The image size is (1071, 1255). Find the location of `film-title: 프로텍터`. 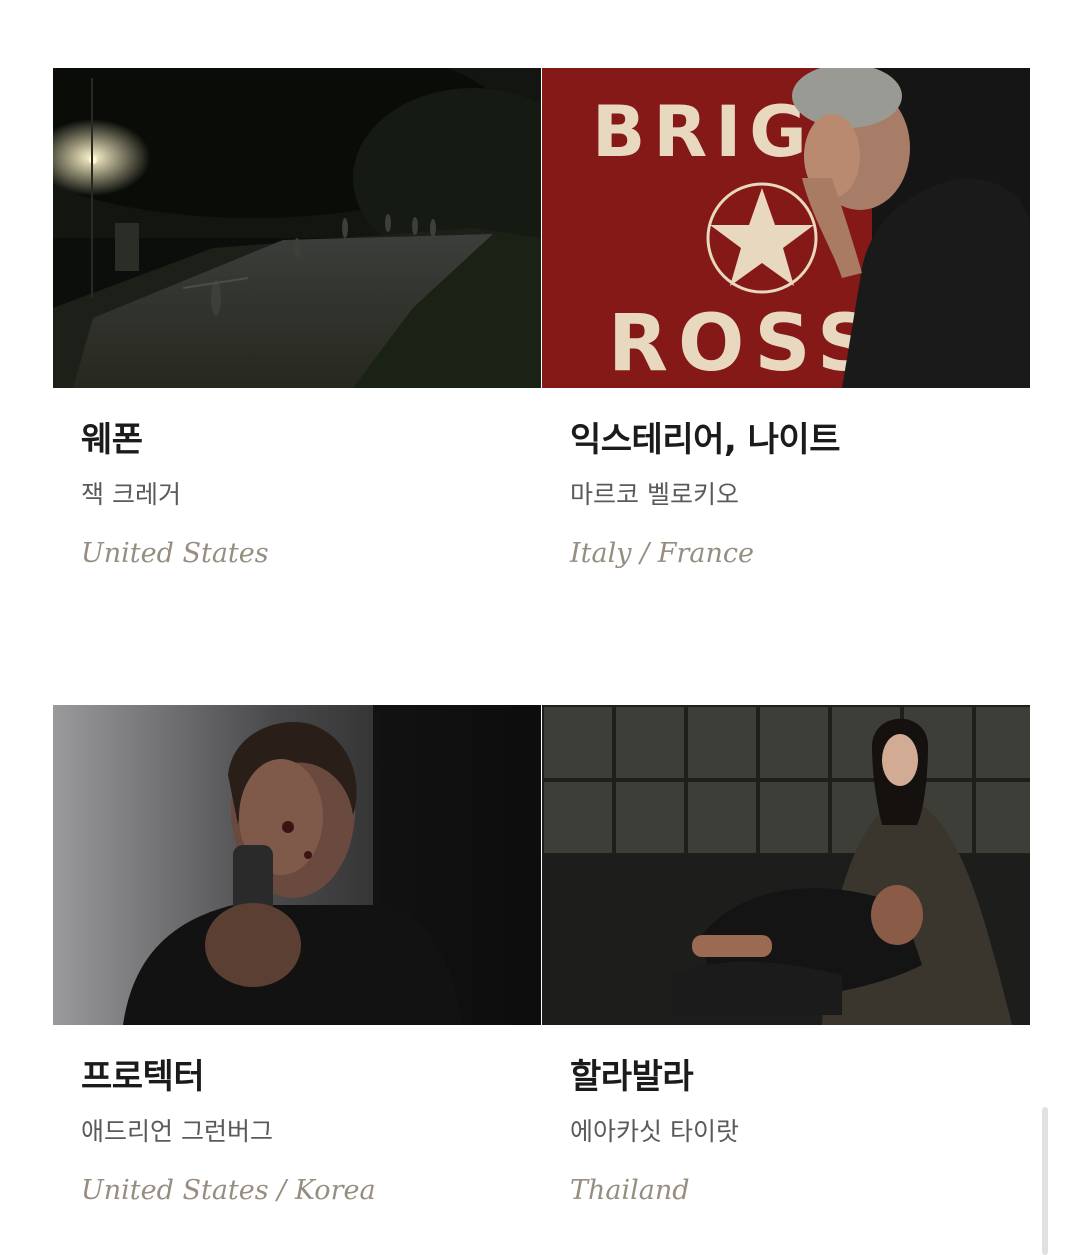

film-title: 프로텍터 is located at coordinates (143, 1073).